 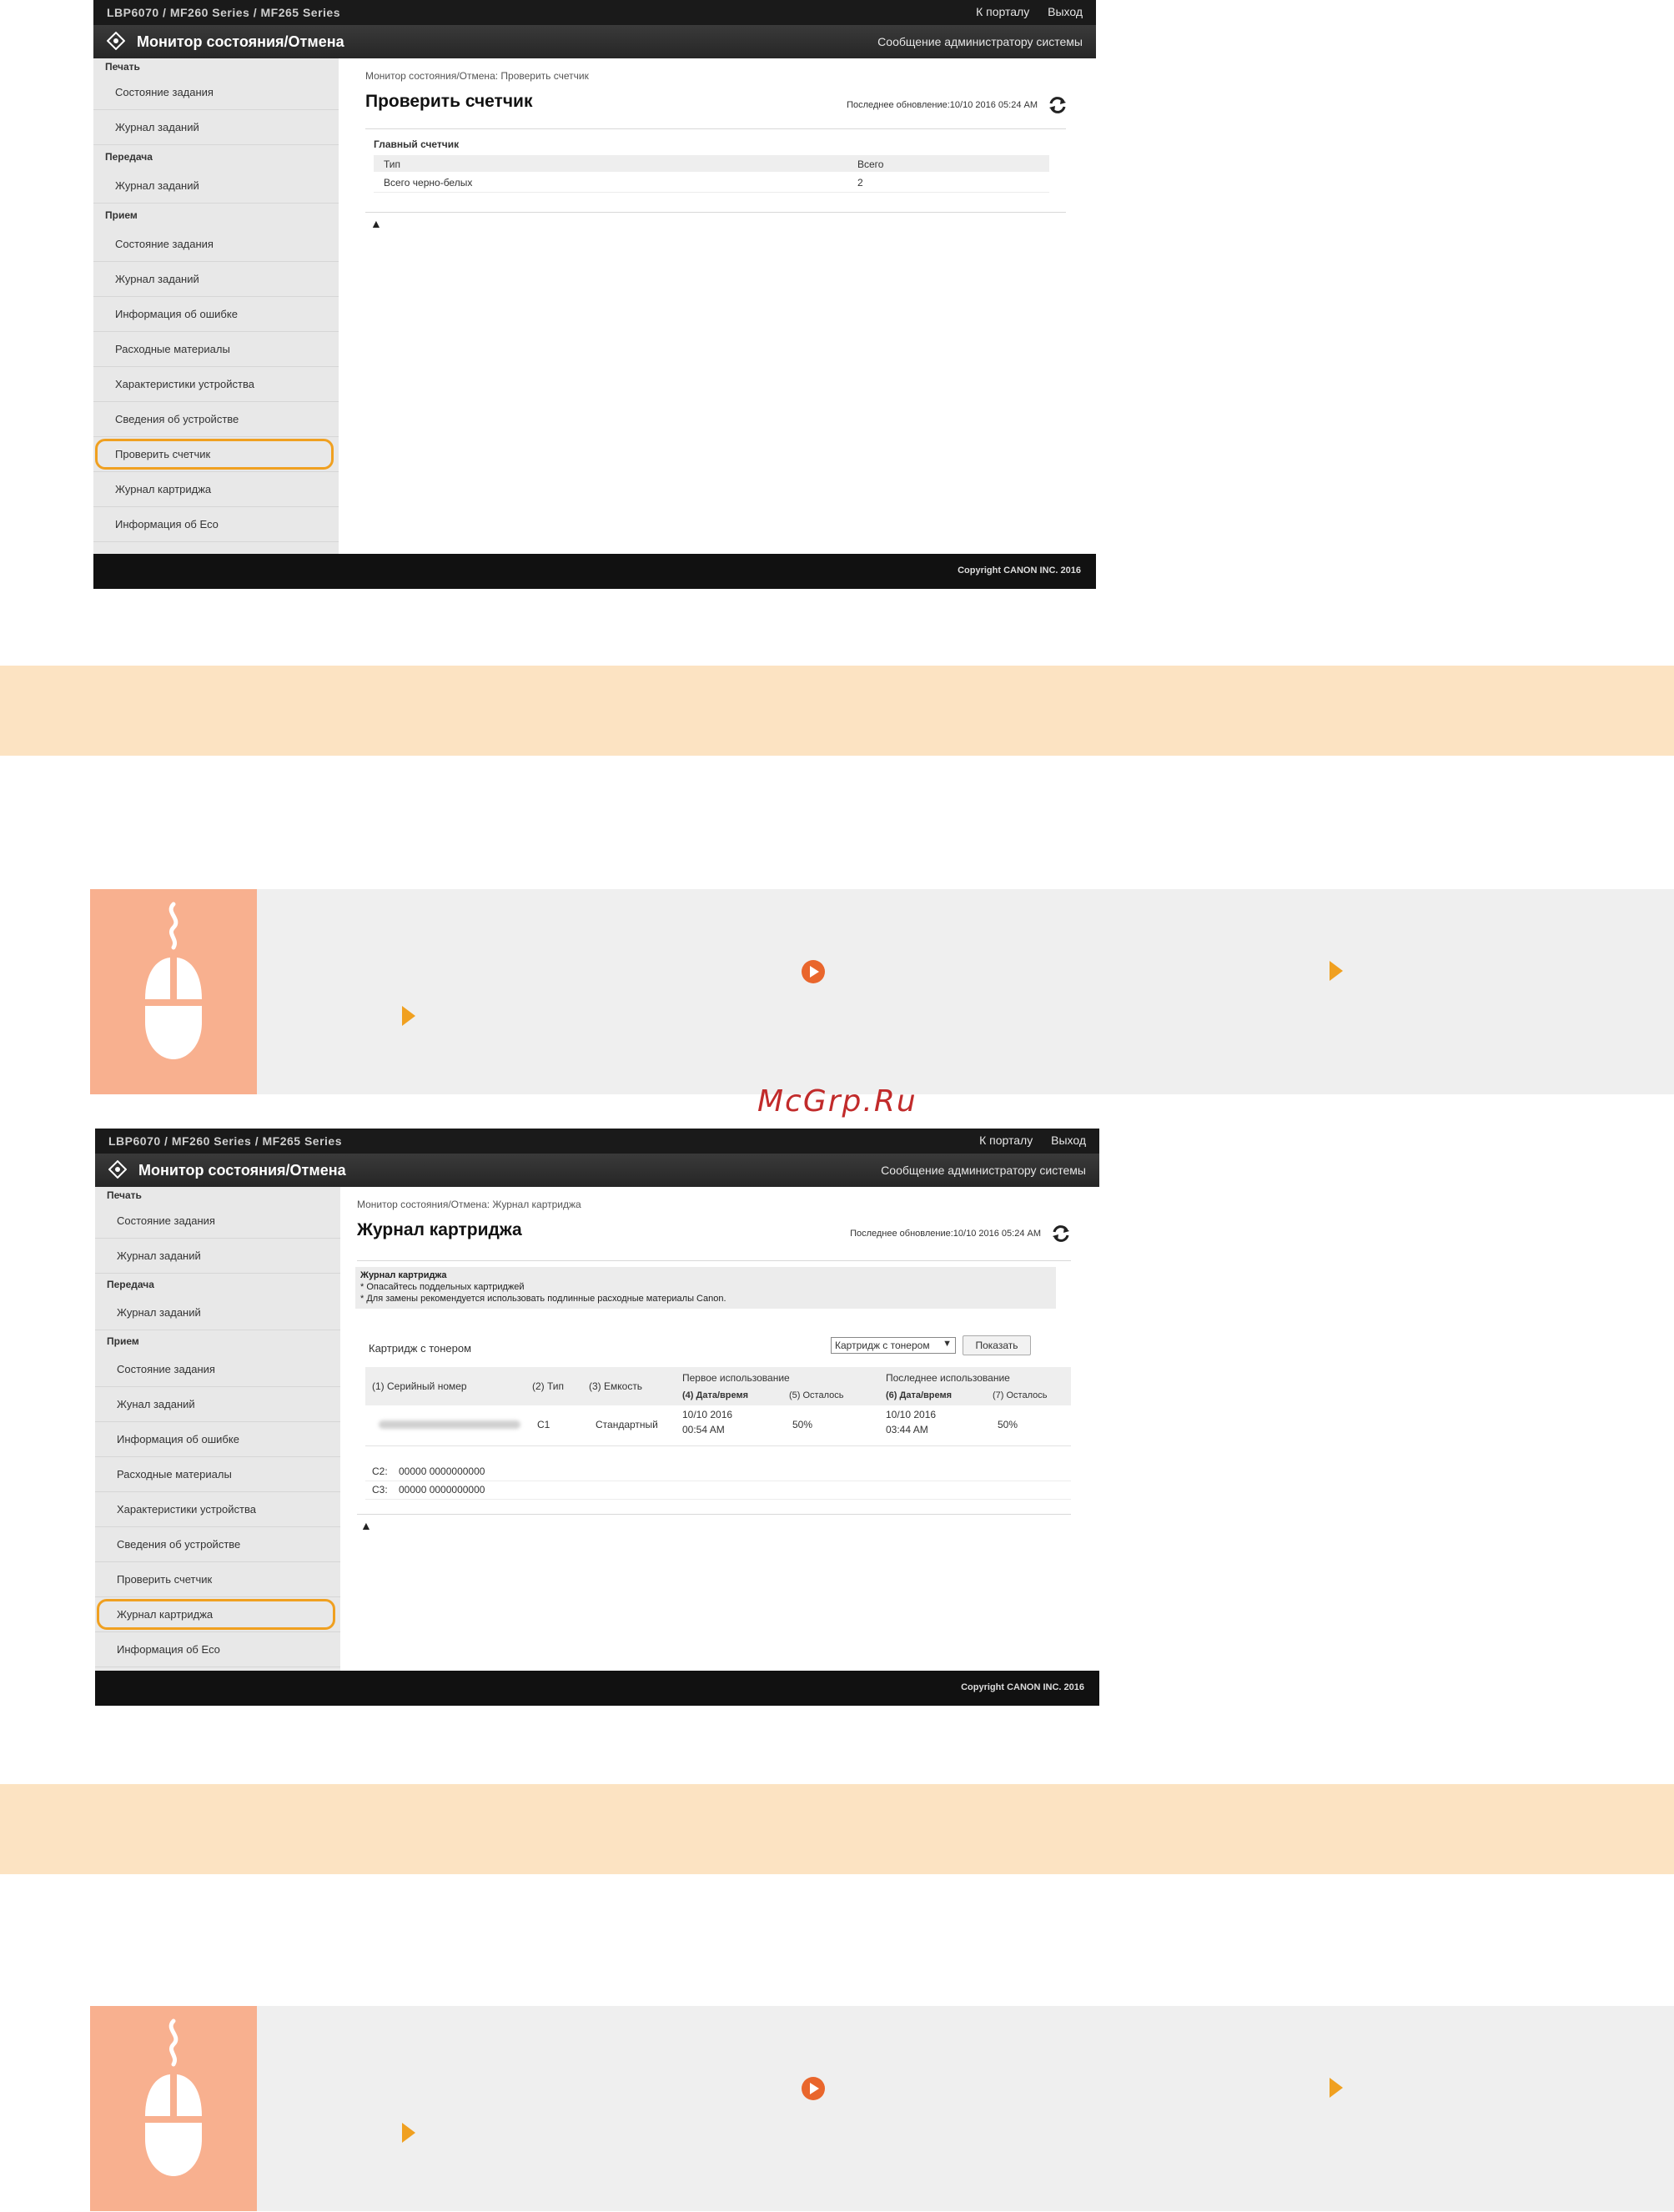 I want to click on cell-type: C1, so click(x=543, y=1425).